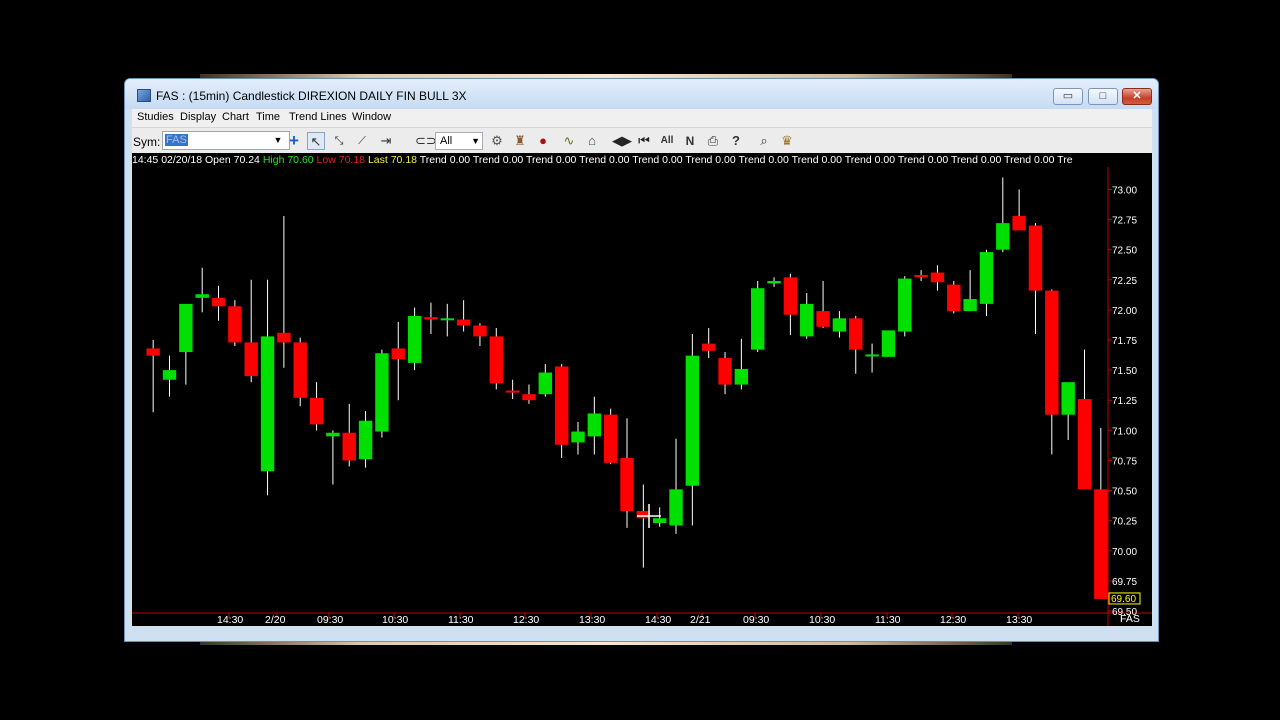 Image resolution: width=1280 pixels, height=720 pixels. I want to click on y-tick-label: 72.75, so click(1124, 221).